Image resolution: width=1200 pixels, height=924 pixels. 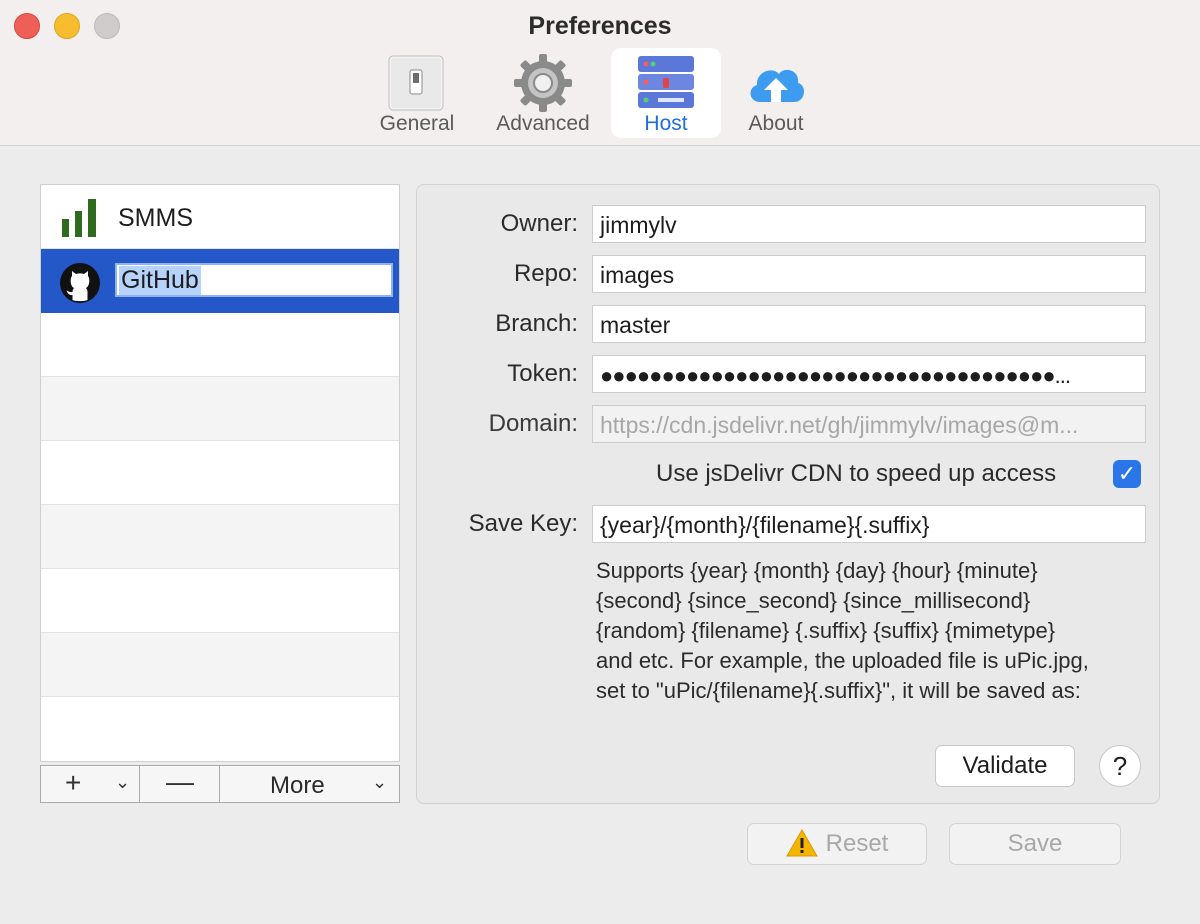 I want to click on reset-button-label: Reset, so click(x=857, y=843).